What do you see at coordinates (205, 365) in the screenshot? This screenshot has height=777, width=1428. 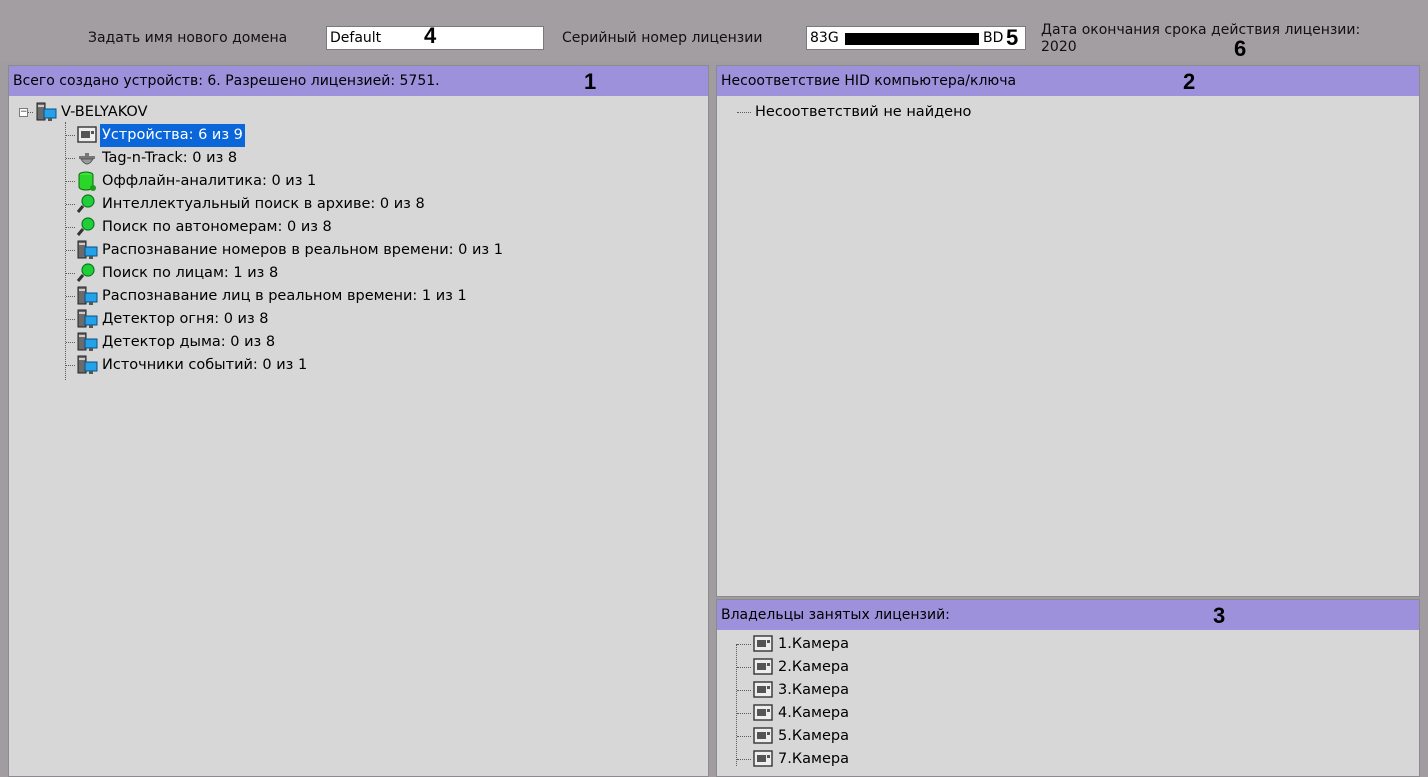 I see `tree-item-label: Источники событий: 0 из 1` at bounding box center [205, 365].